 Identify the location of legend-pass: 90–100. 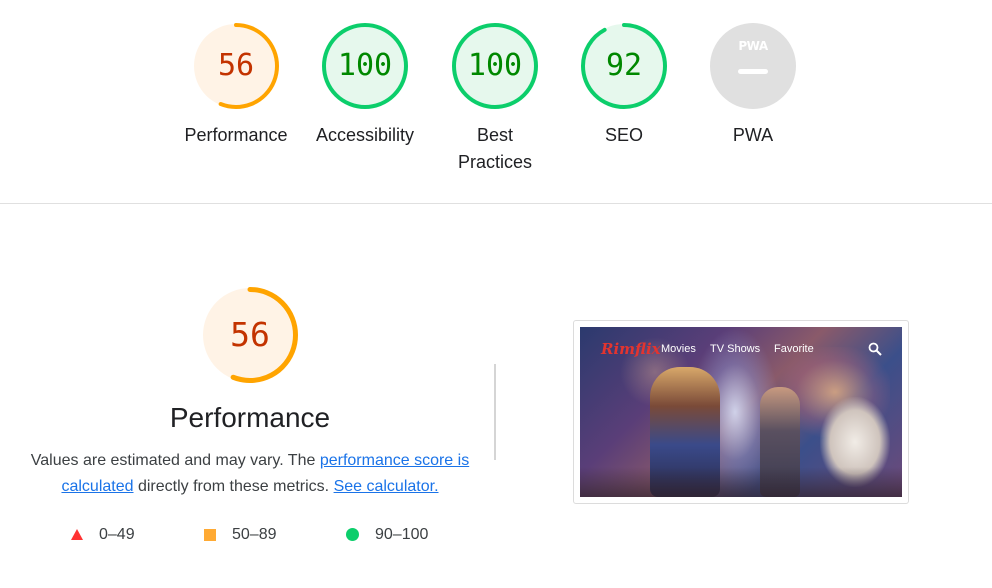
(387, 535).